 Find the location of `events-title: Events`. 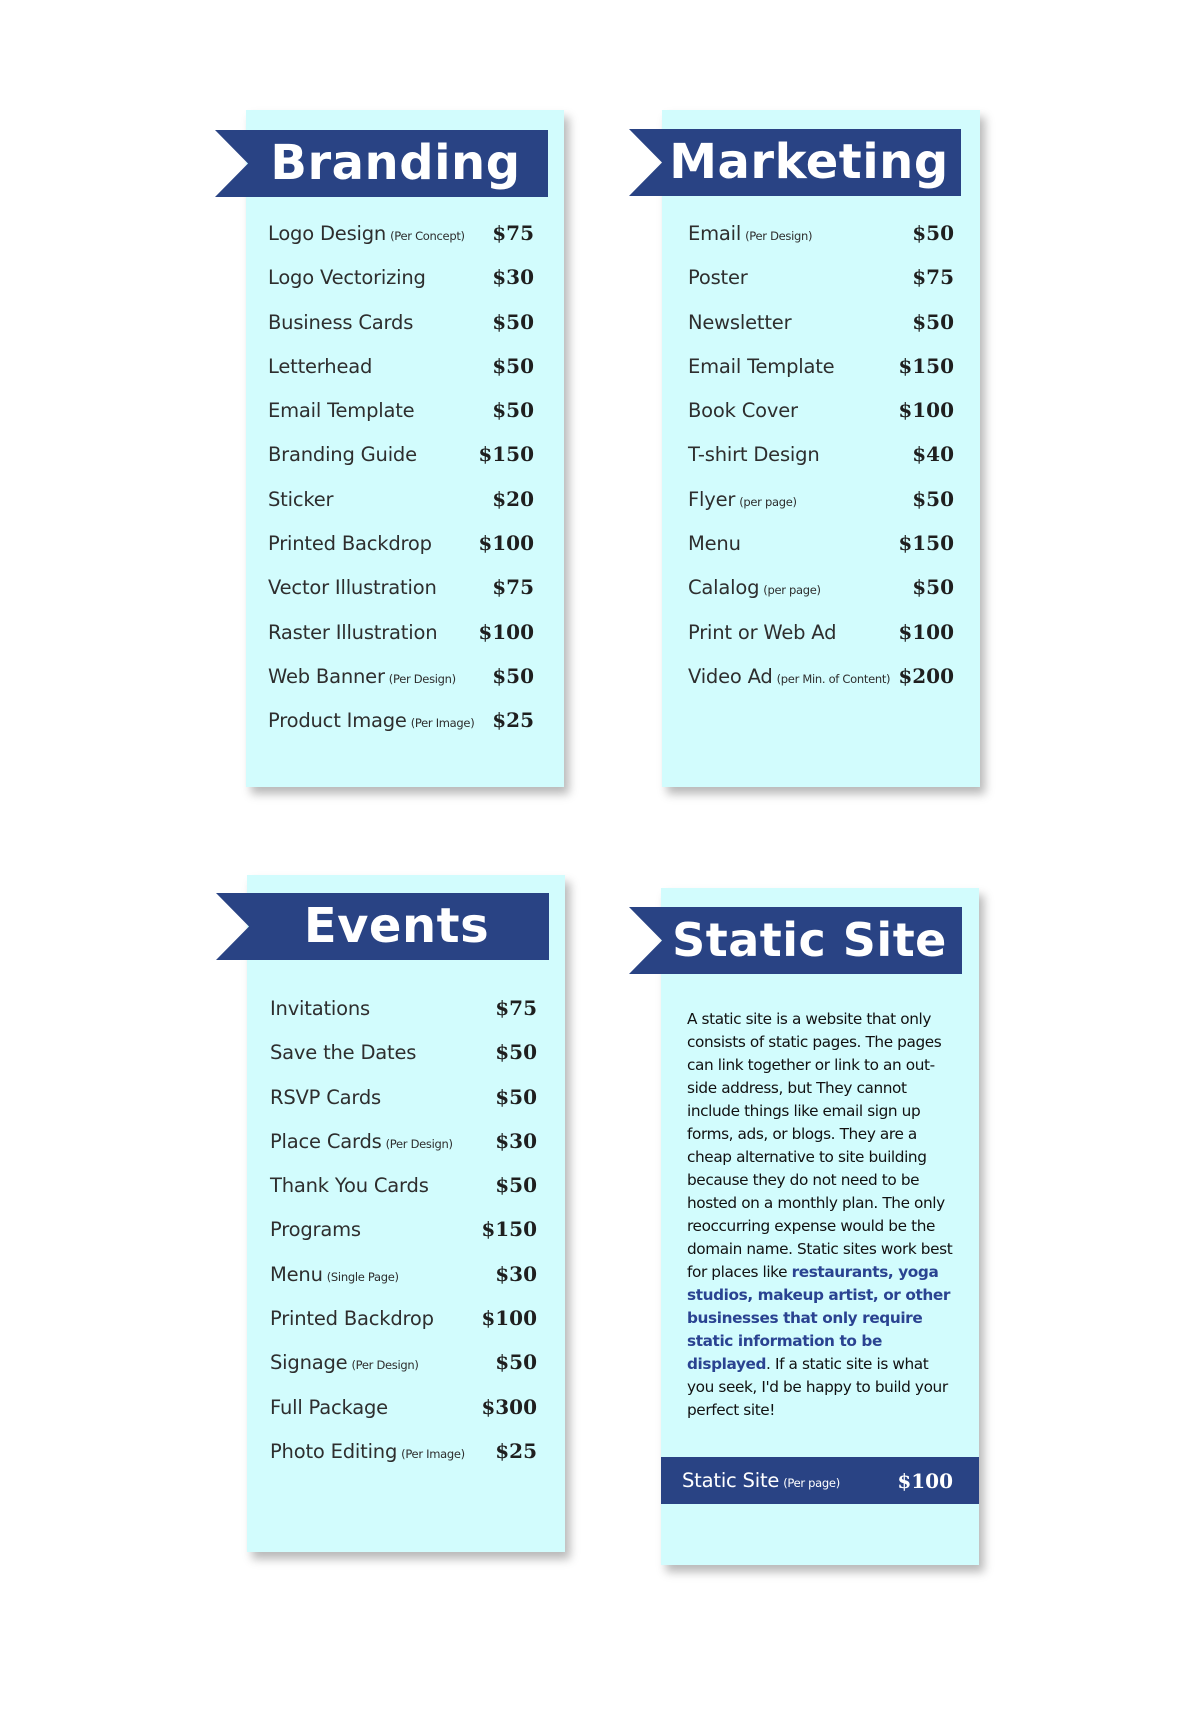

events-title: Events is located at coordinates (382, 926).